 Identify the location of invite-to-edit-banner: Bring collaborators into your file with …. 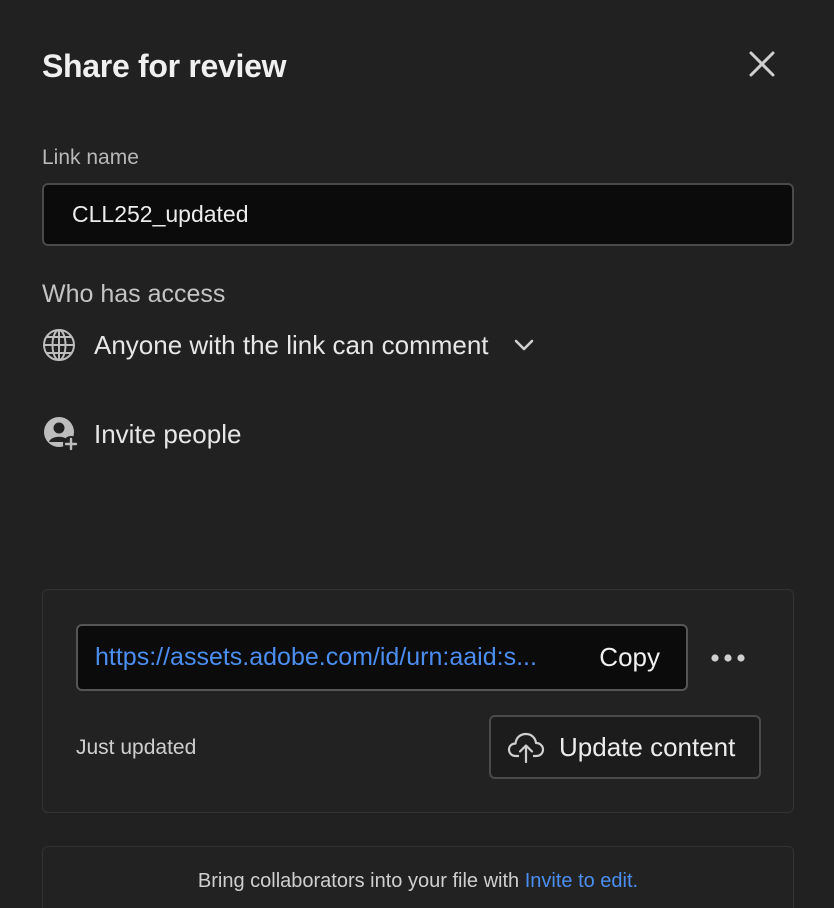
(418, 877).